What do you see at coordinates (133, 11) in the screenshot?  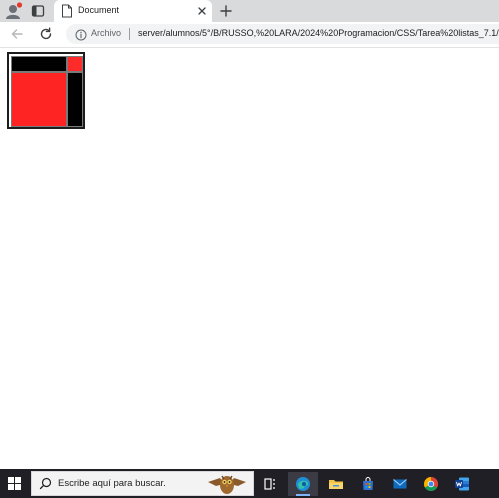 I see `tab-document: Document` at bounding box center [133, 11].